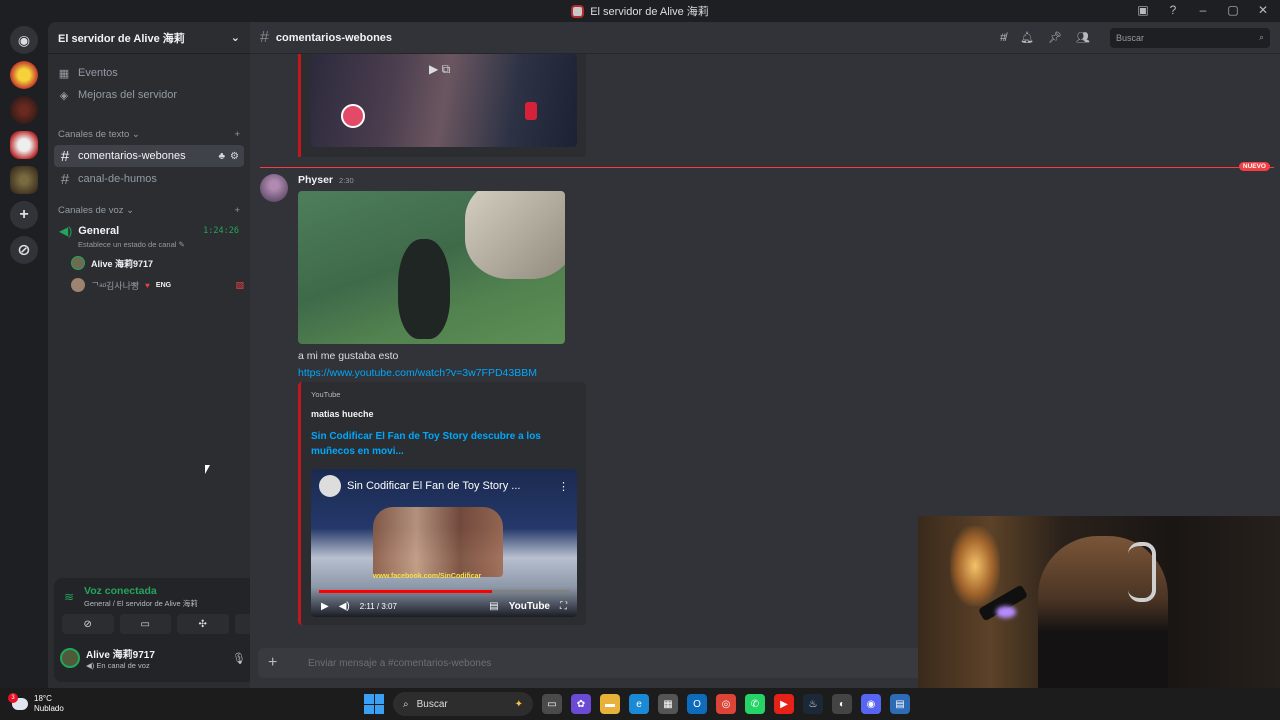  Describe the element at coordinates (221, 231) in the screenshot. I see `voice-timer: 1:24:26` at that location.